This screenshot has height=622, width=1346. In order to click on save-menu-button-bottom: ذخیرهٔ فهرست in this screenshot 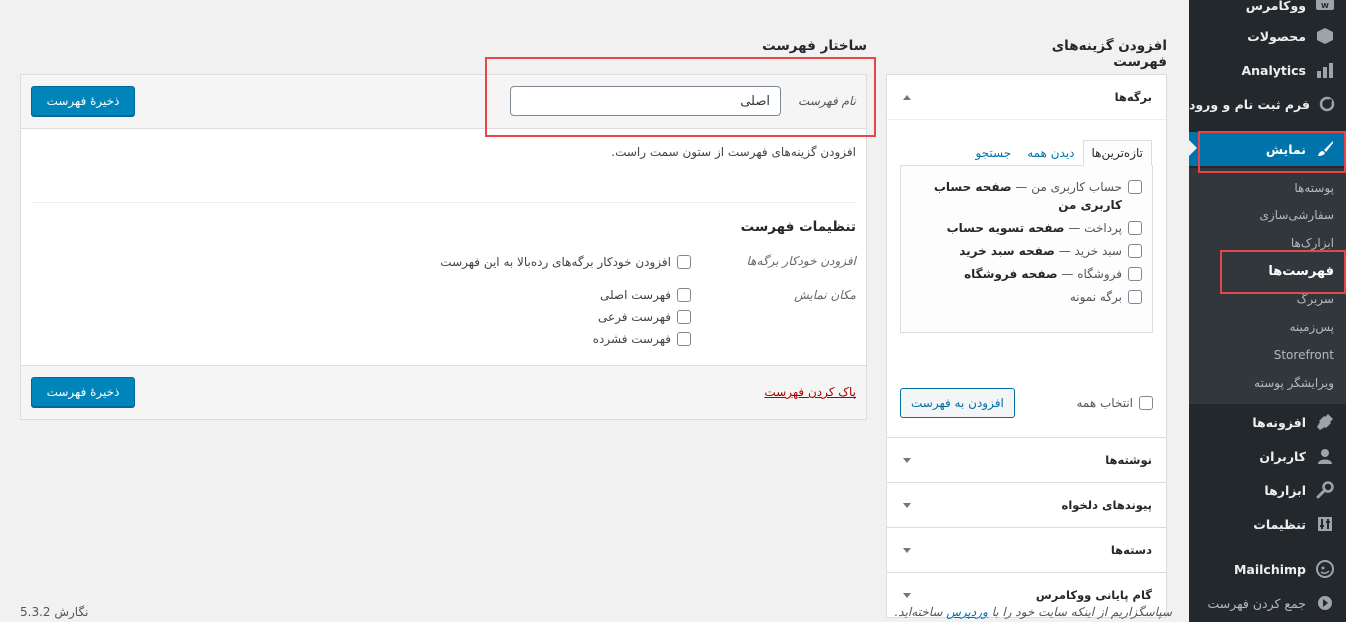, I will do `click(83, 392)`.